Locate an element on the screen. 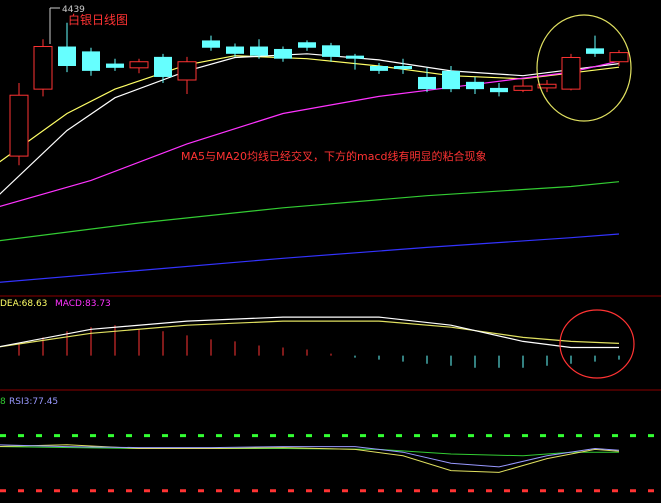  rsi-period-label: 8 is located at coordinates (3, 402).